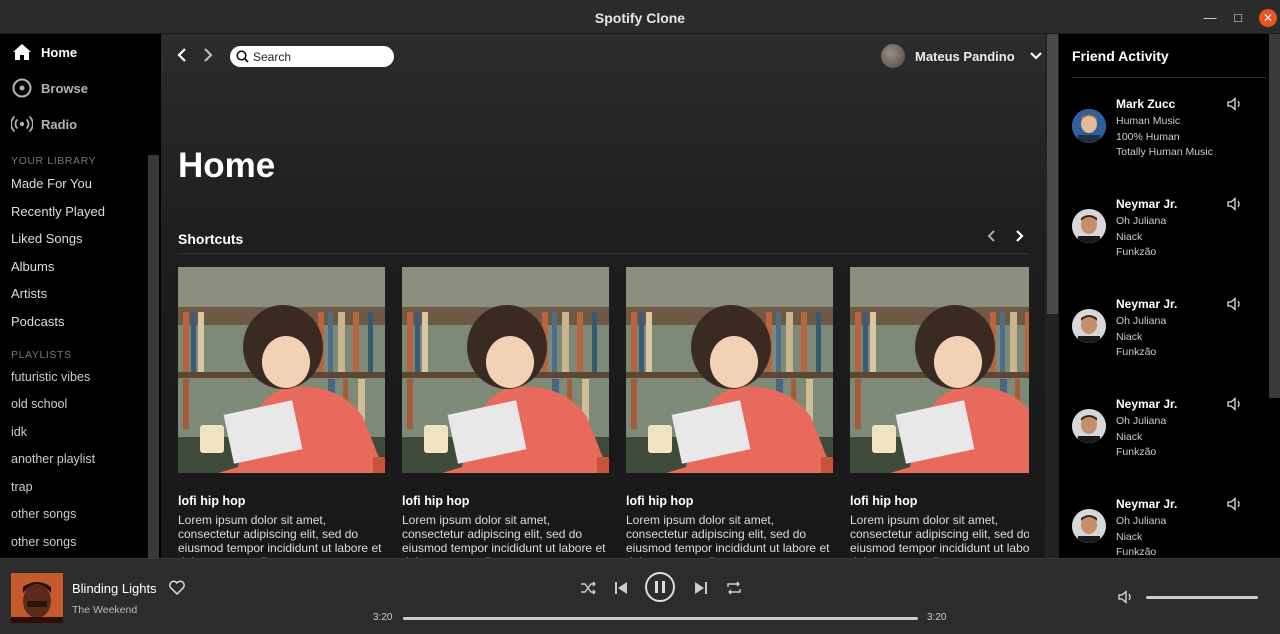 This screenshot has width=1280, height=634. I want to click on maximize-button: □, so click(1238, 18).